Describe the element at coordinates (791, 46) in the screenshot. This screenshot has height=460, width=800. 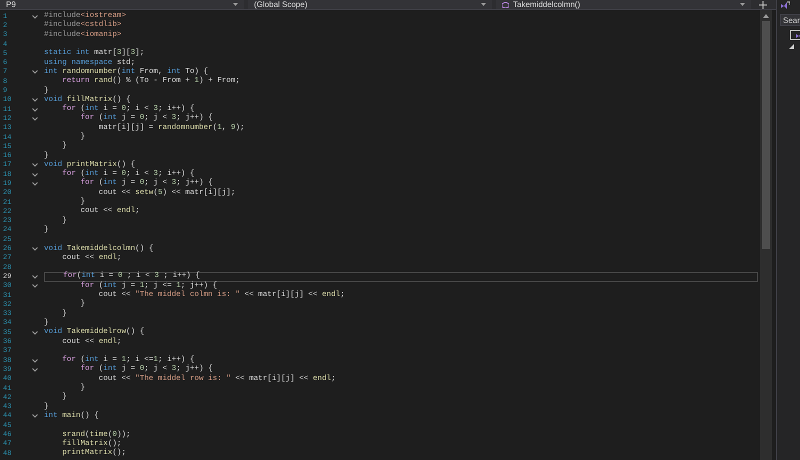
I see `expand-triangle-icon` at that location.